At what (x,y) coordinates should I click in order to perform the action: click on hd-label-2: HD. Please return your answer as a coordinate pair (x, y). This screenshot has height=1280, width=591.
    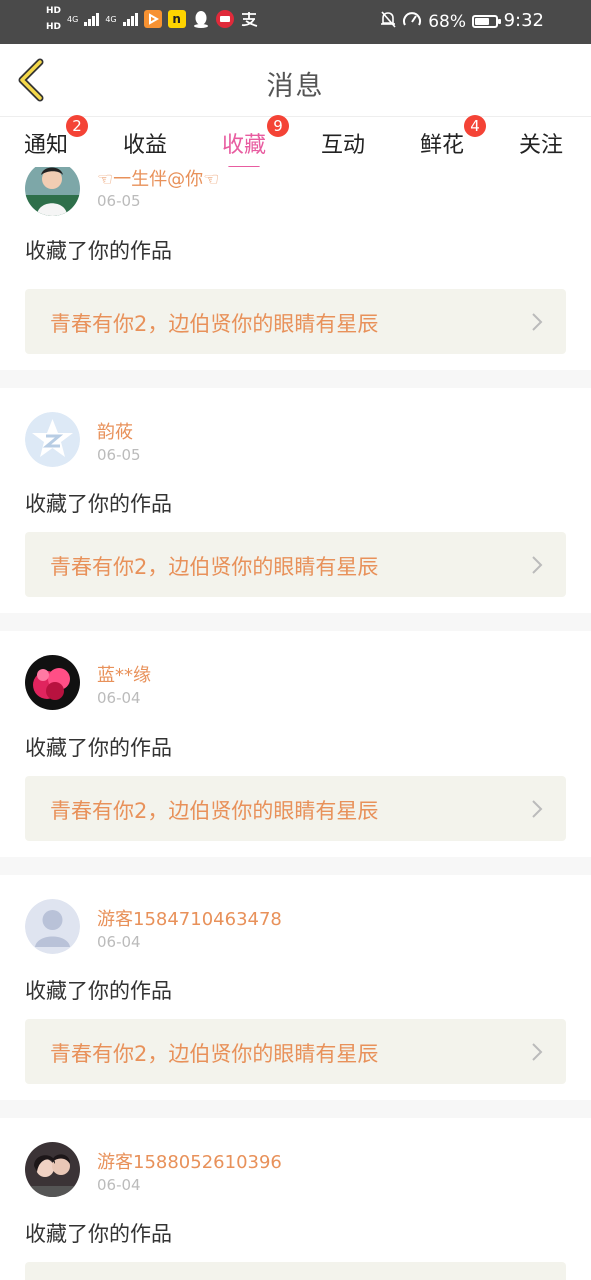
    Looking at the image, I should click on (54, 27).